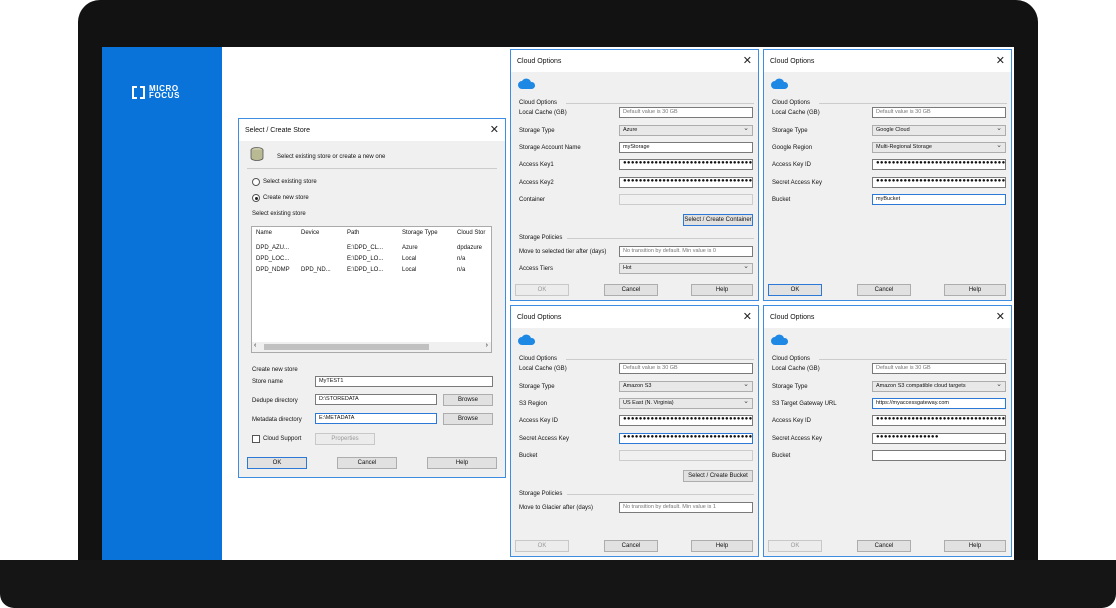 The height and width of the screenshot is (608, 1116). I want to click on storage-type-select: Azure, so click(686, 130).